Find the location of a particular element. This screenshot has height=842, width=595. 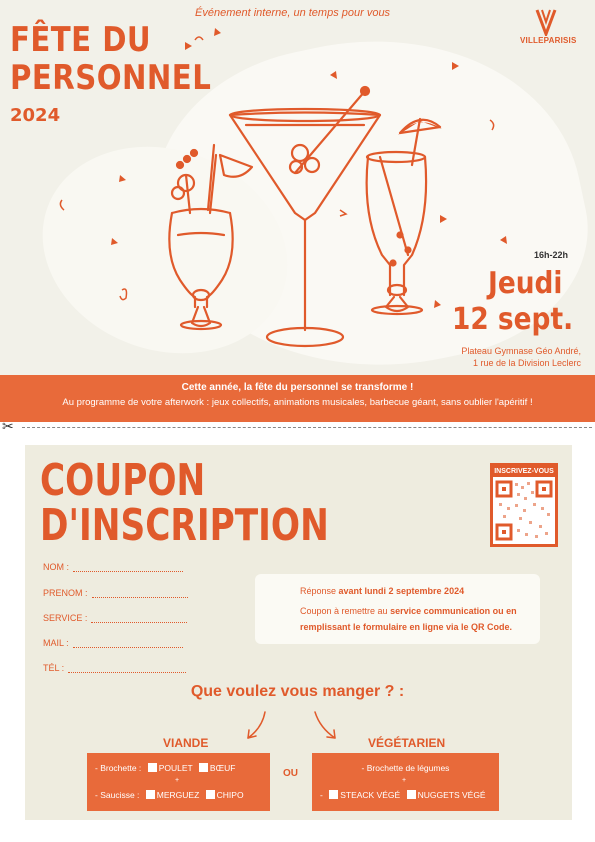

field-nom: NOM : is located at coordinates (113, 567).